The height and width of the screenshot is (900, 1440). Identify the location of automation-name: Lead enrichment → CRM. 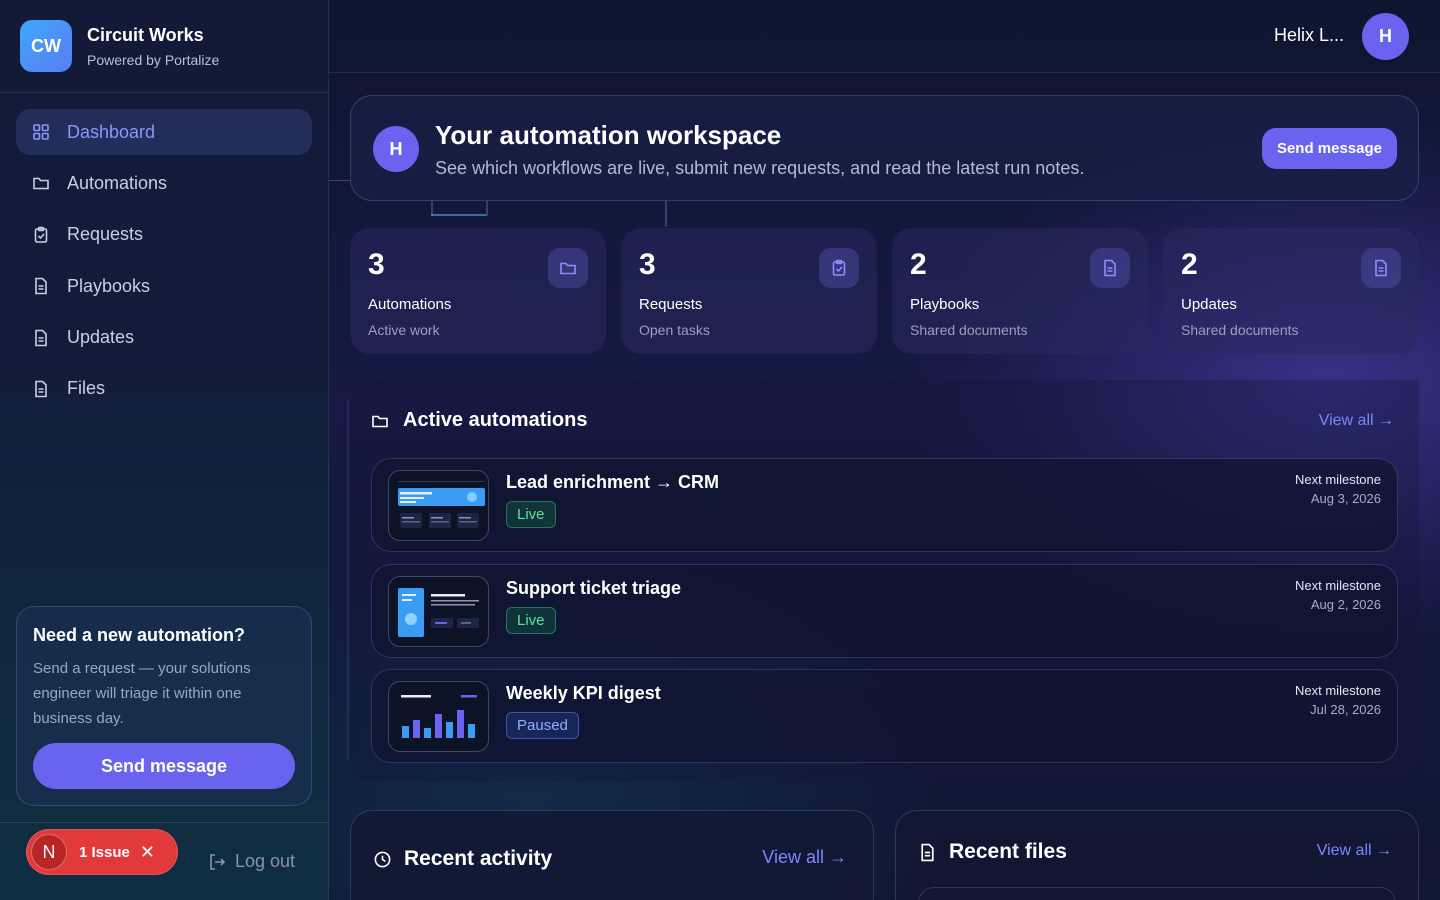
(613, 482).